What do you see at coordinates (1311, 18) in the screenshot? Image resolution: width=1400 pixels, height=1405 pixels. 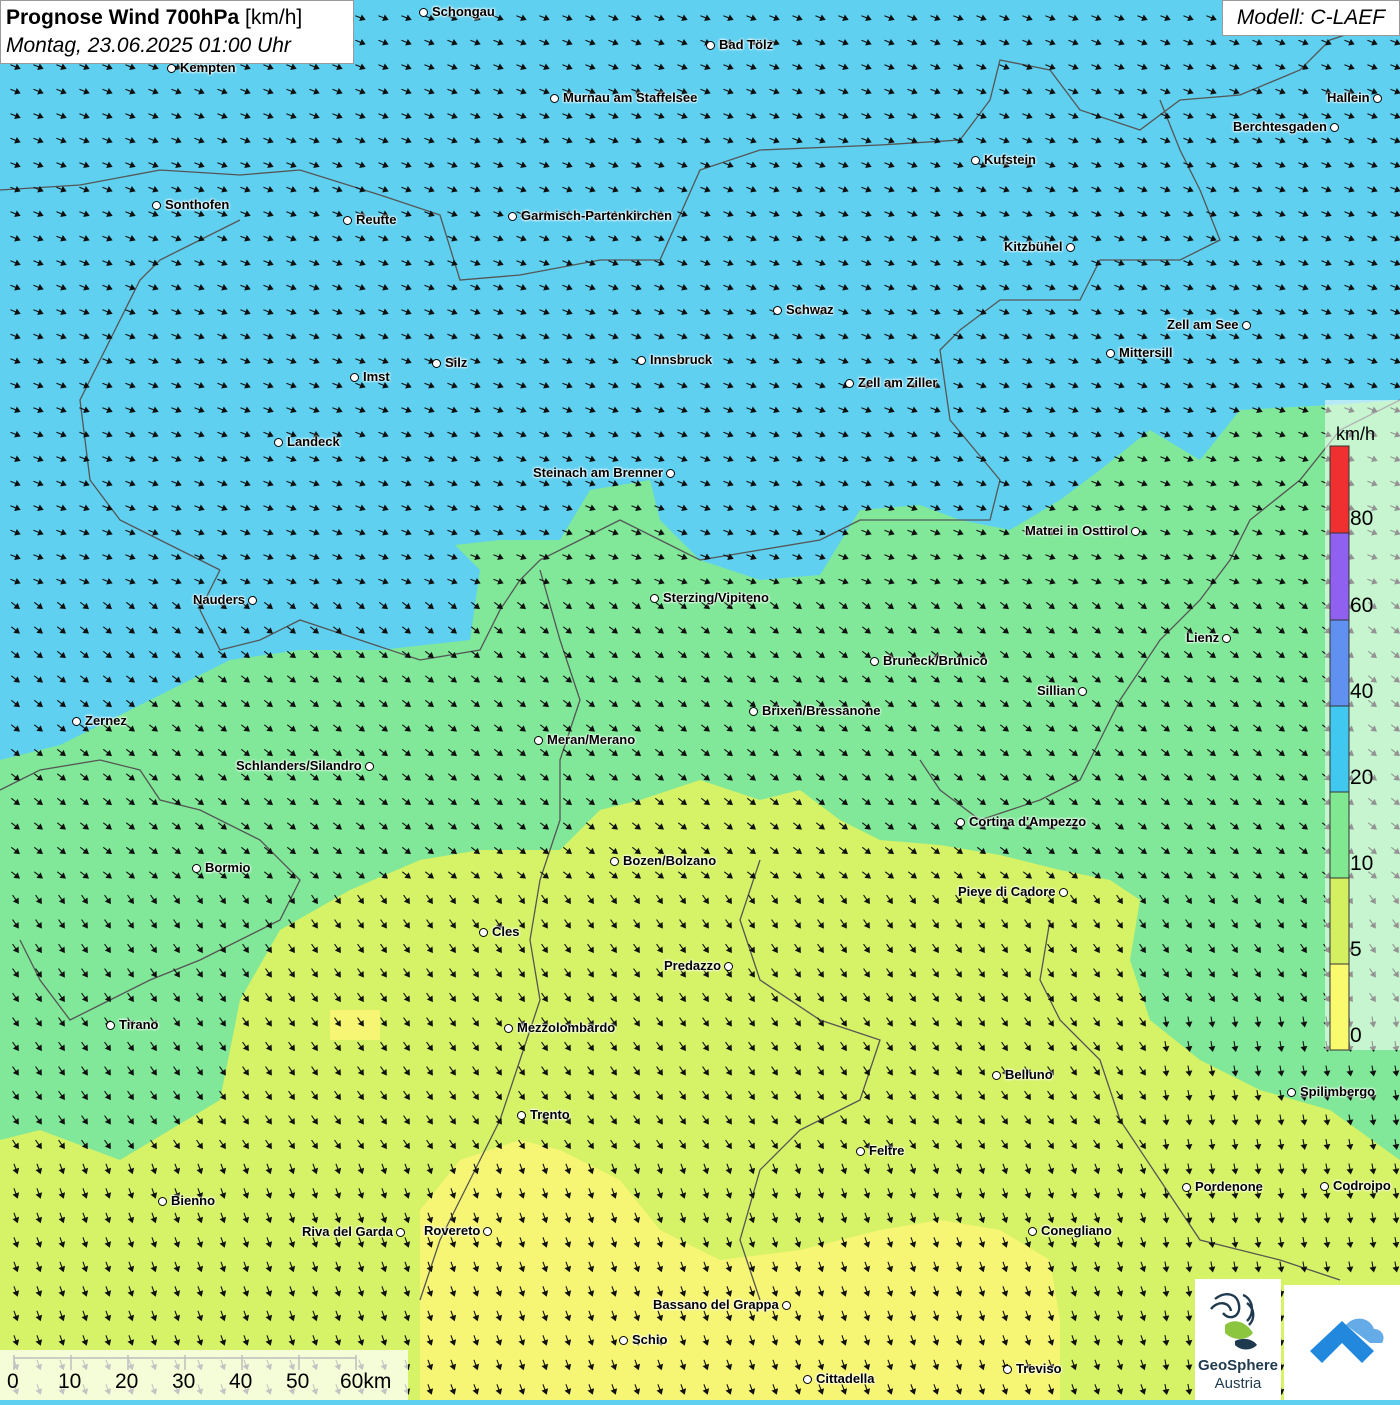 I see `model-label: Modell: C-LAEF` at bounding box center [1311, 18].